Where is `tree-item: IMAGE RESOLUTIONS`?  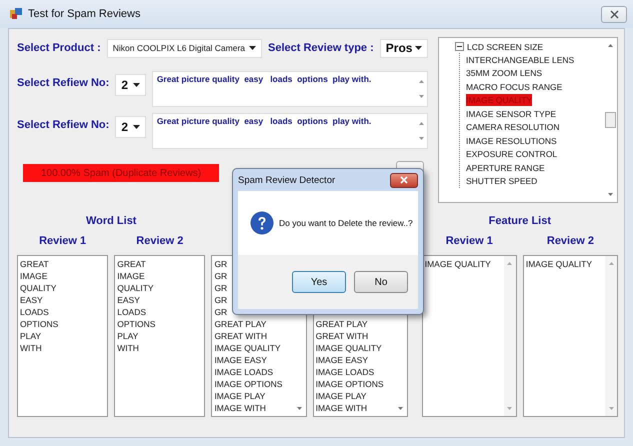 tree-item: IMAGE RESOLUTIONS is located at coordinates (511, 140).